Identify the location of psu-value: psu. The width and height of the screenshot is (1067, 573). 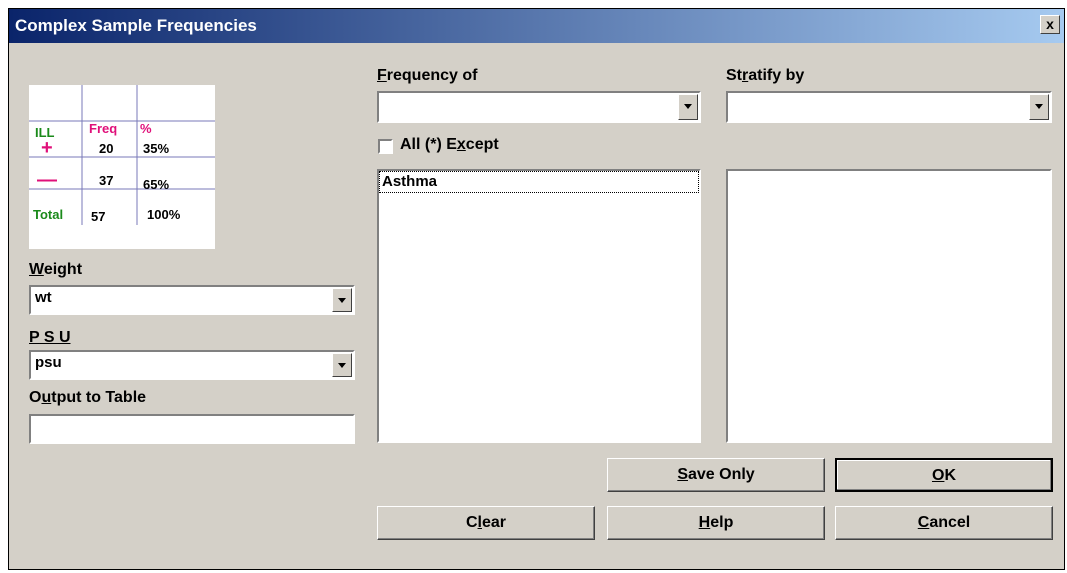
(48, 362).